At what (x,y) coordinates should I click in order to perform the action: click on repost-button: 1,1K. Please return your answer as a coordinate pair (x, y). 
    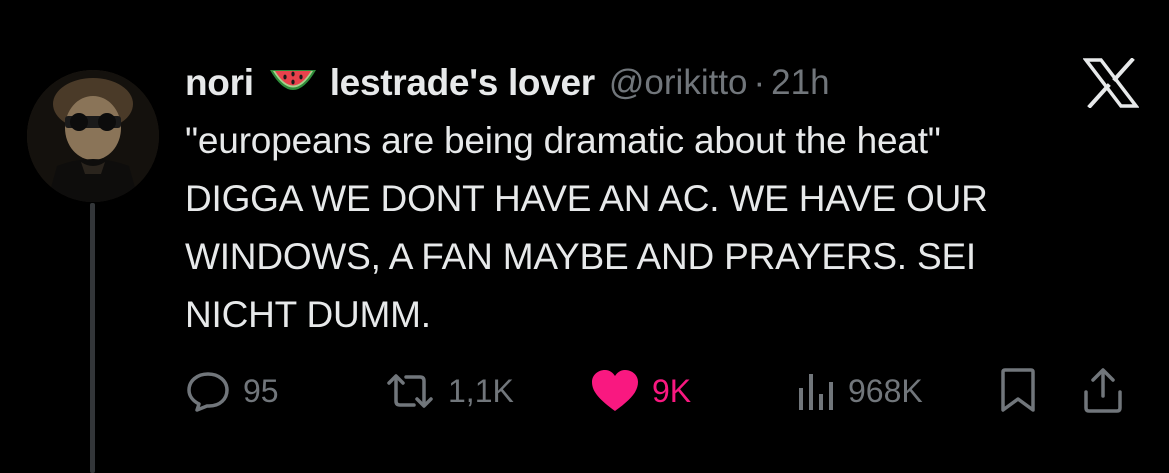
    Looking at the image, I should click on (449, 391).